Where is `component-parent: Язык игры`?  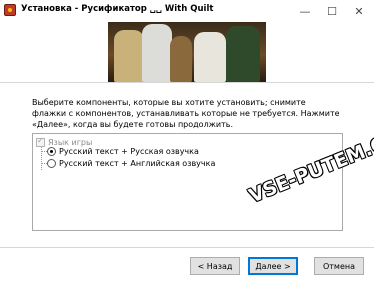
component-parent: Язык игры is located at coordinates (64, 141).